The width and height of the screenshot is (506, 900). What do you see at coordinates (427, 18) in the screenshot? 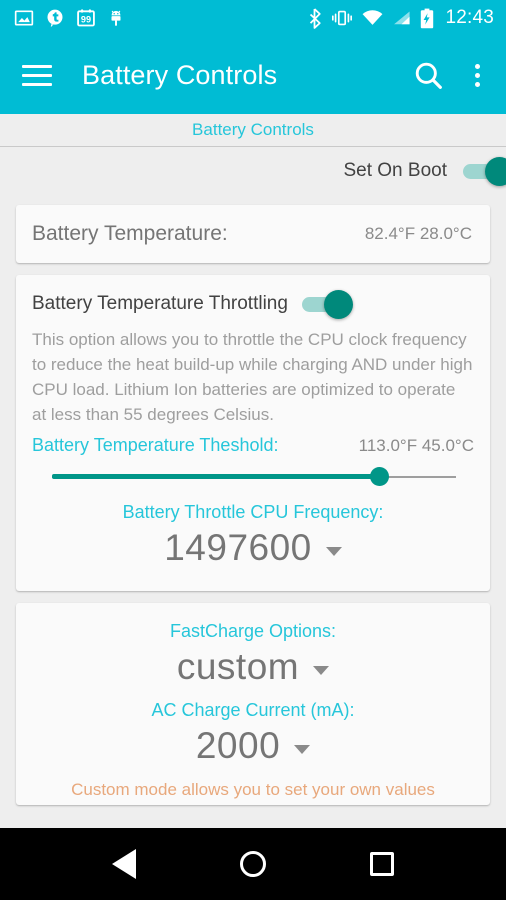
I see `battery-charging-icon` at bounding box center [427, 18].